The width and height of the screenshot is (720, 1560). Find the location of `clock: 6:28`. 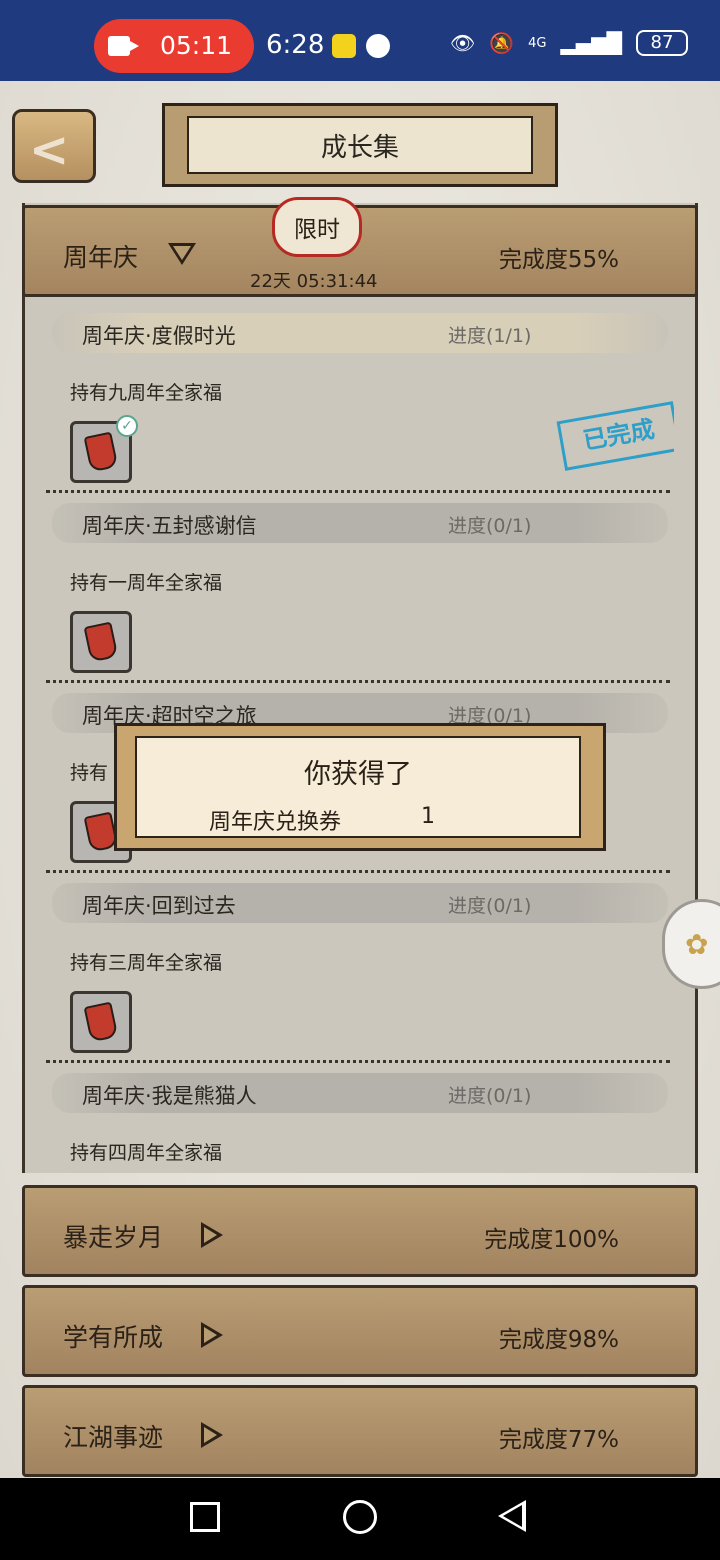

clock: 6:28 is located at coordinates (295, 45).